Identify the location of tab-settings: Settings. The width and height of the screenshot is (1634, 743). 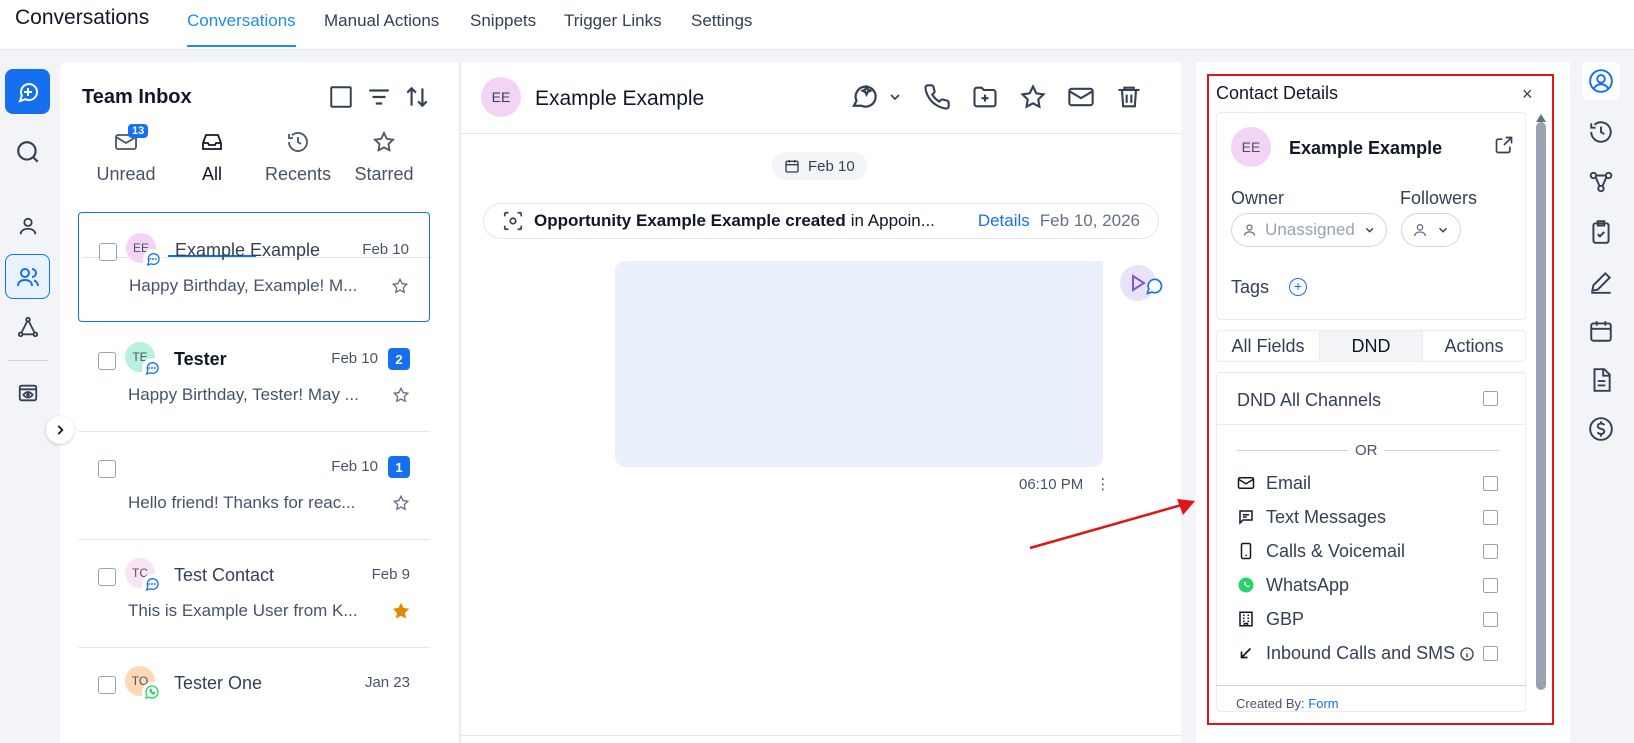
(721, 29).